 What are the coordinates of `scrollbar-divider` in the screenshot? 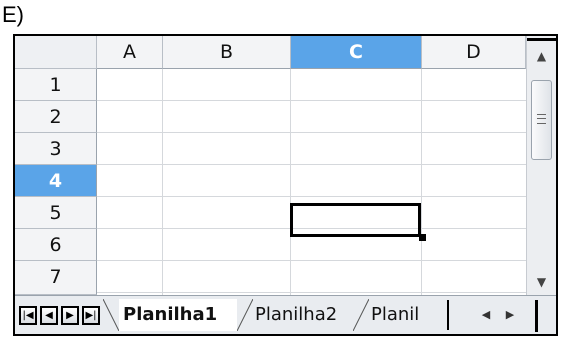 It's located at (448, 315).